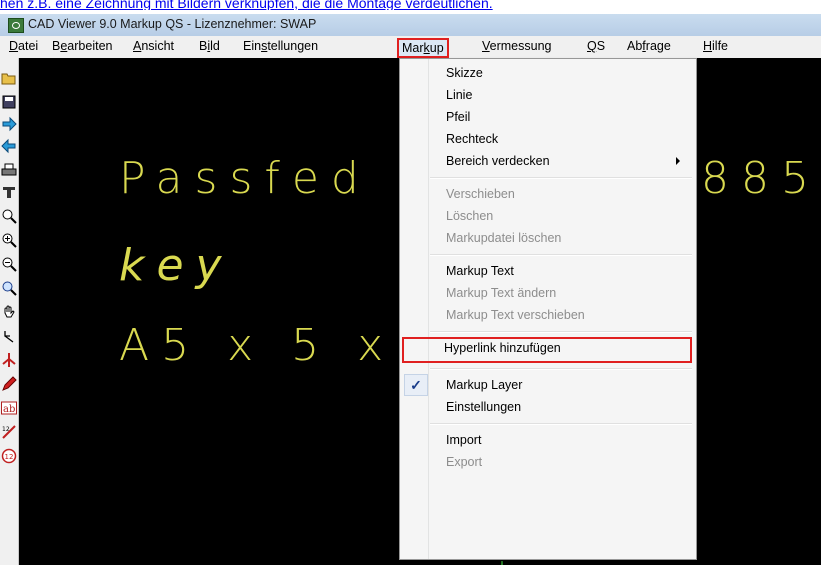  Describe the element at coordinates (678, 161) in the screenshot. I see `submenu-arrow-icon` at that location.